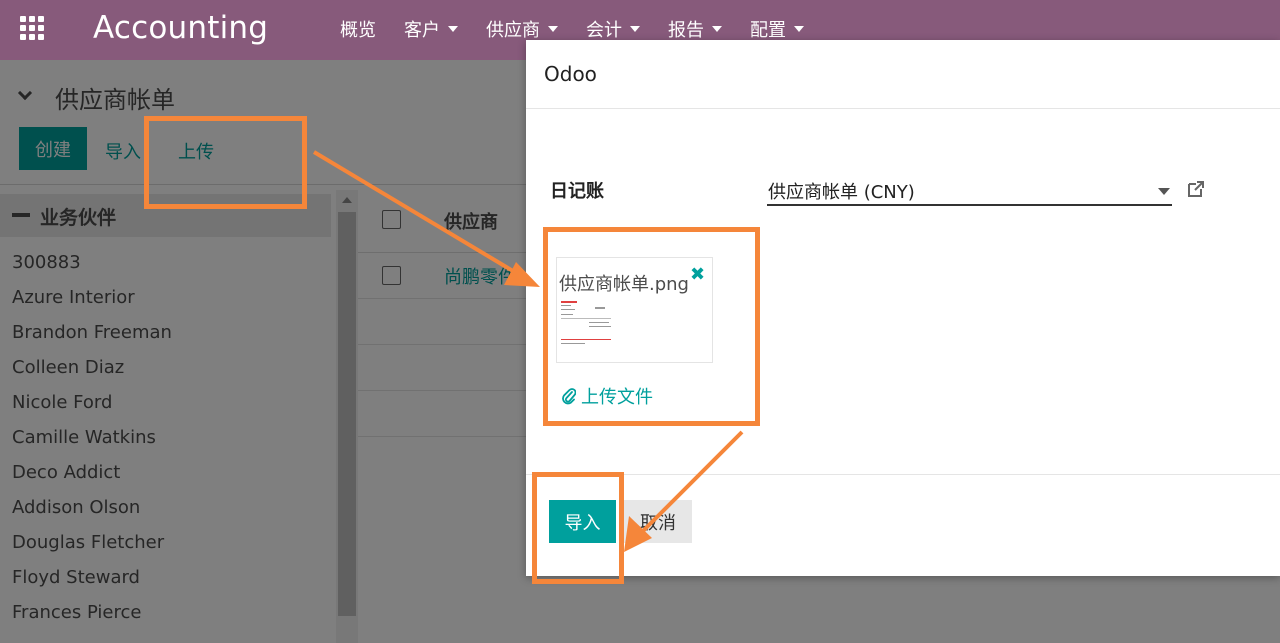  Describe the element at coordinates (651, 326) in the screenshot. I see `annotation-box-attachment` at that location.